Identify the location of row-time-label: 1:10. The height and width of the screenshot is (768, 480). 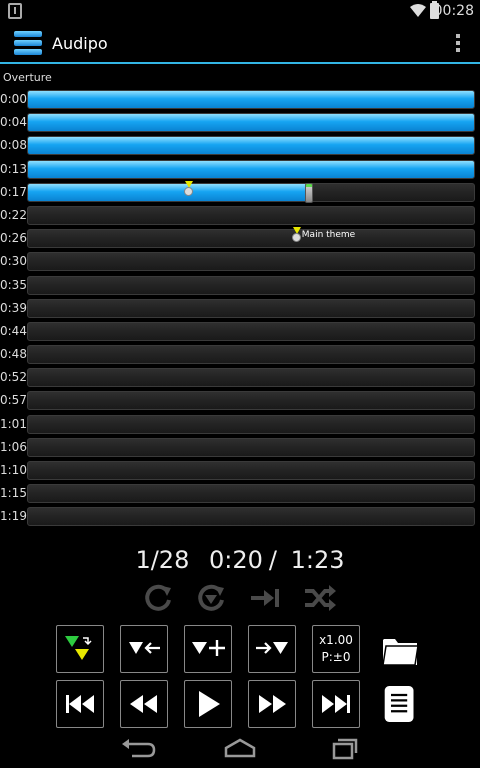
(13, 470).